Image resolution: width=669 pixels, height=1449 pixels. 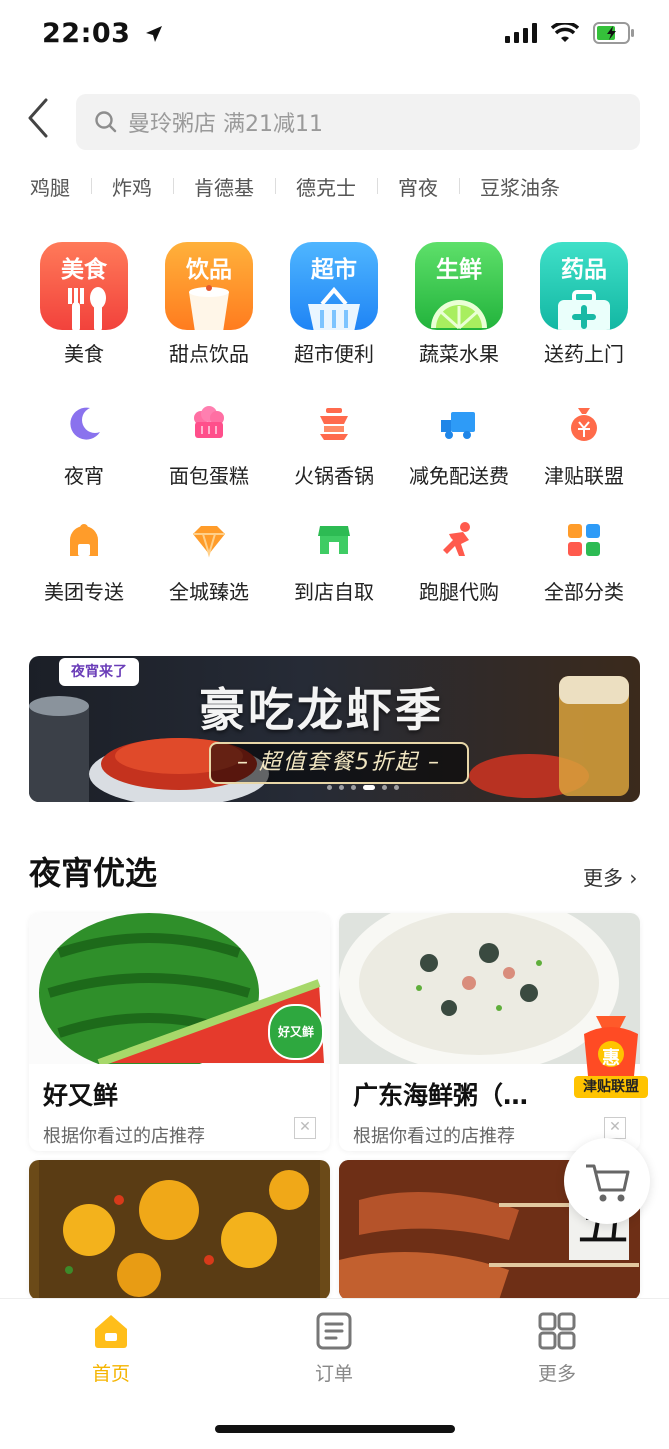 I want to click on medkit-icon: 药品, so click(x=584, y=286).